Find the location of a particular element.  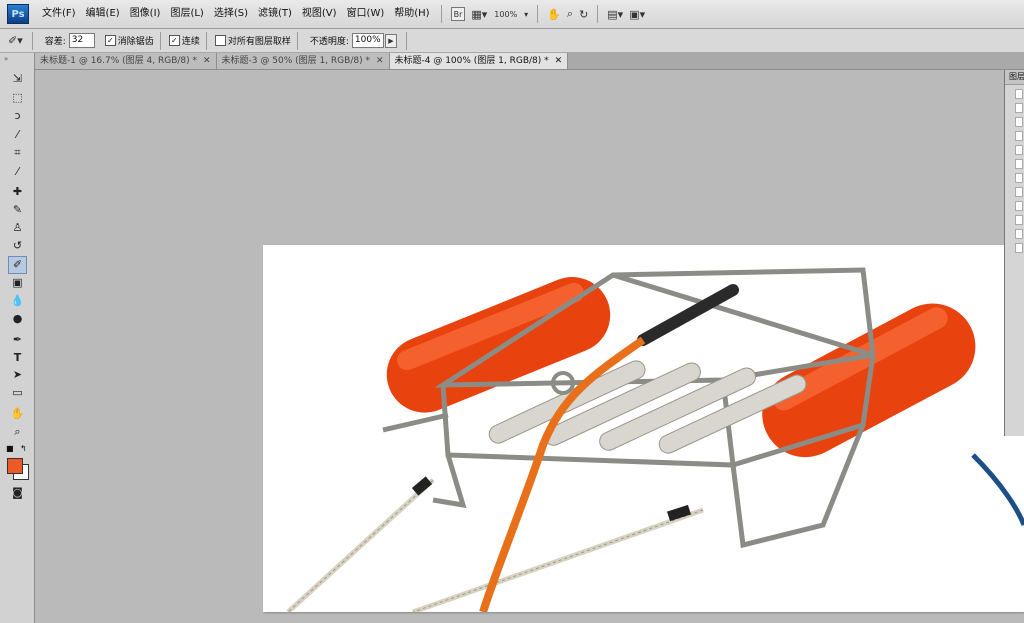

menu-view: 视图(V) is located at coordinates (319, 14).